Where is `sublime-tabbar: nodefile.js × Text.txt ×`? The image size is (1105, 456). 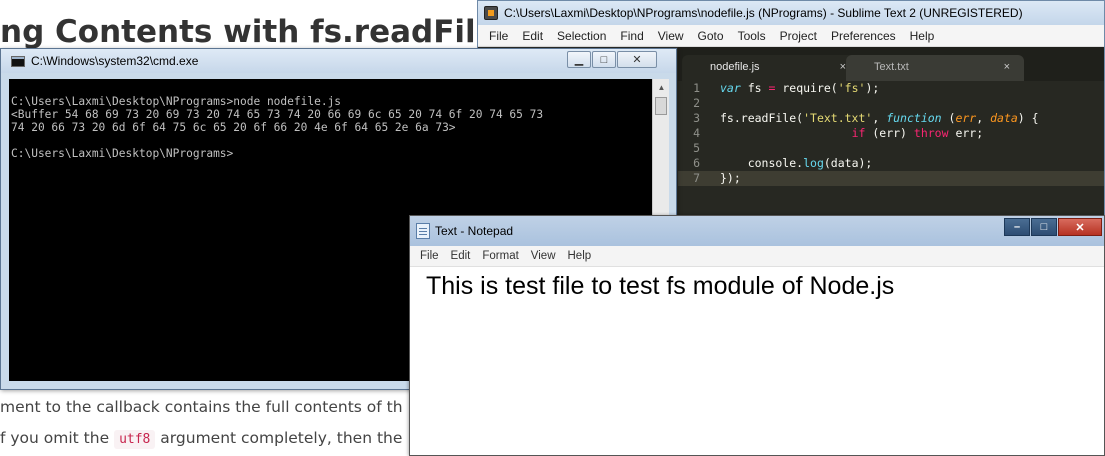 sublime-tabbar: nodefile.js × Text.txt × is located at coordinates (891, 64).